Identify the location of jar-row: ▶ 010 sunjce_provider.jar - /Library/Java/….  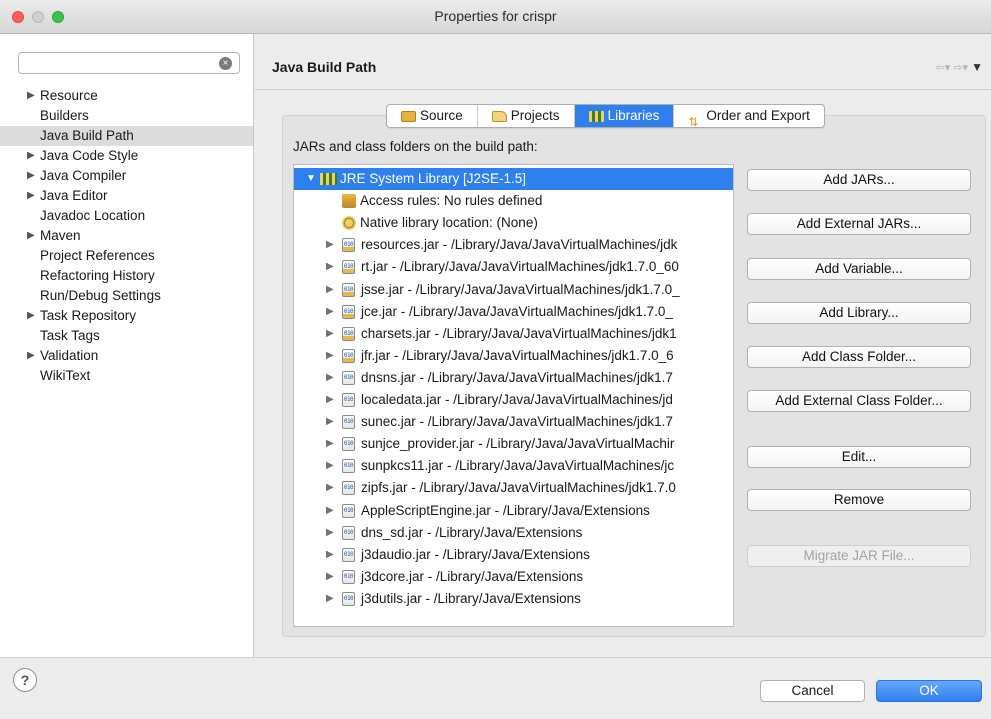
(513, 444).